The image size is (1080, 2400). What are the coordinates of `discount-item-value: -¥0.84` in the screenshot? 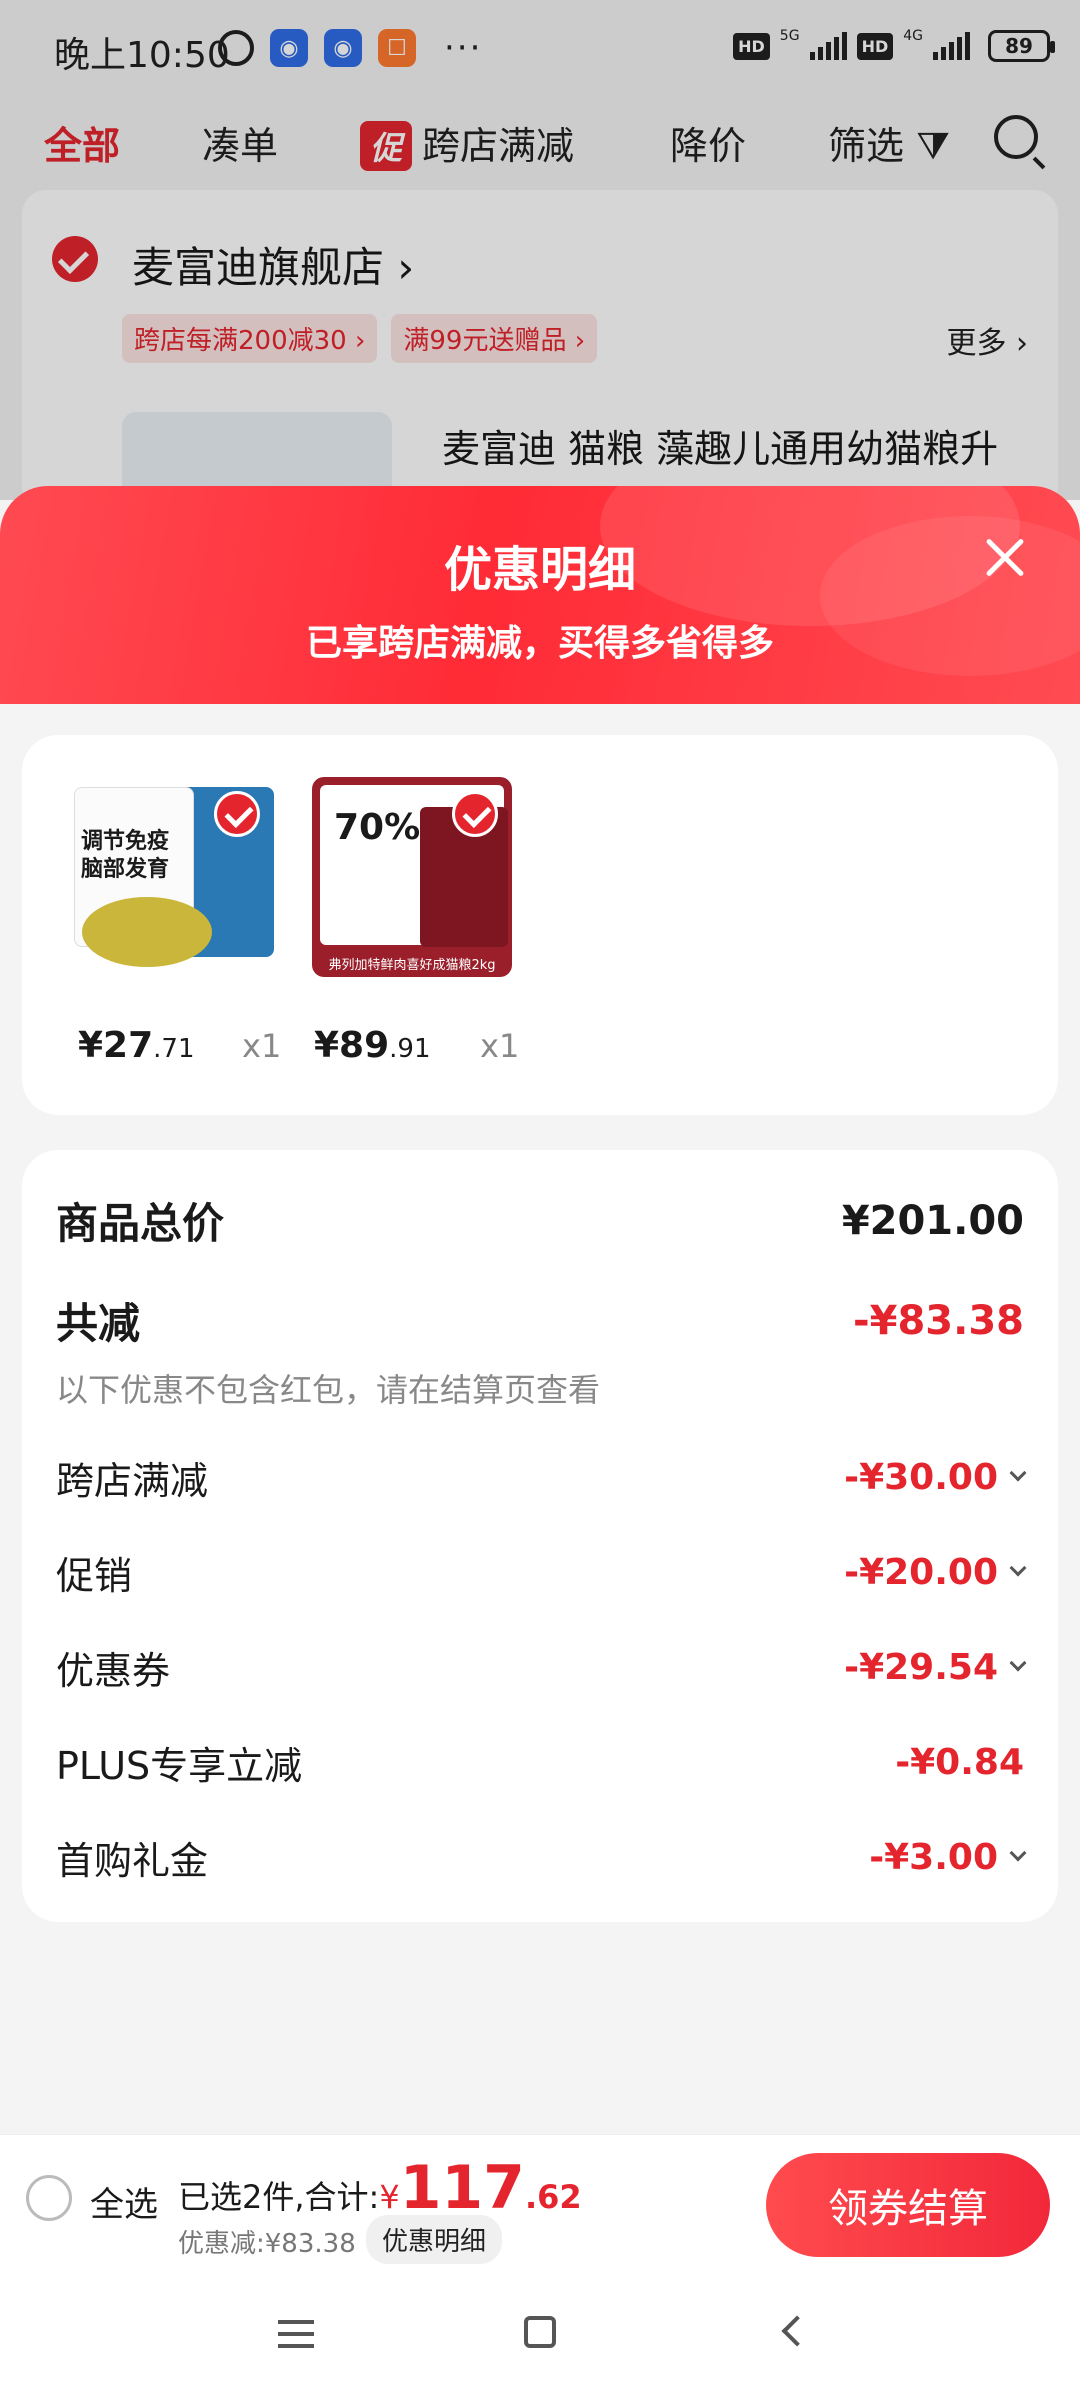 It's located at (959, 1762).